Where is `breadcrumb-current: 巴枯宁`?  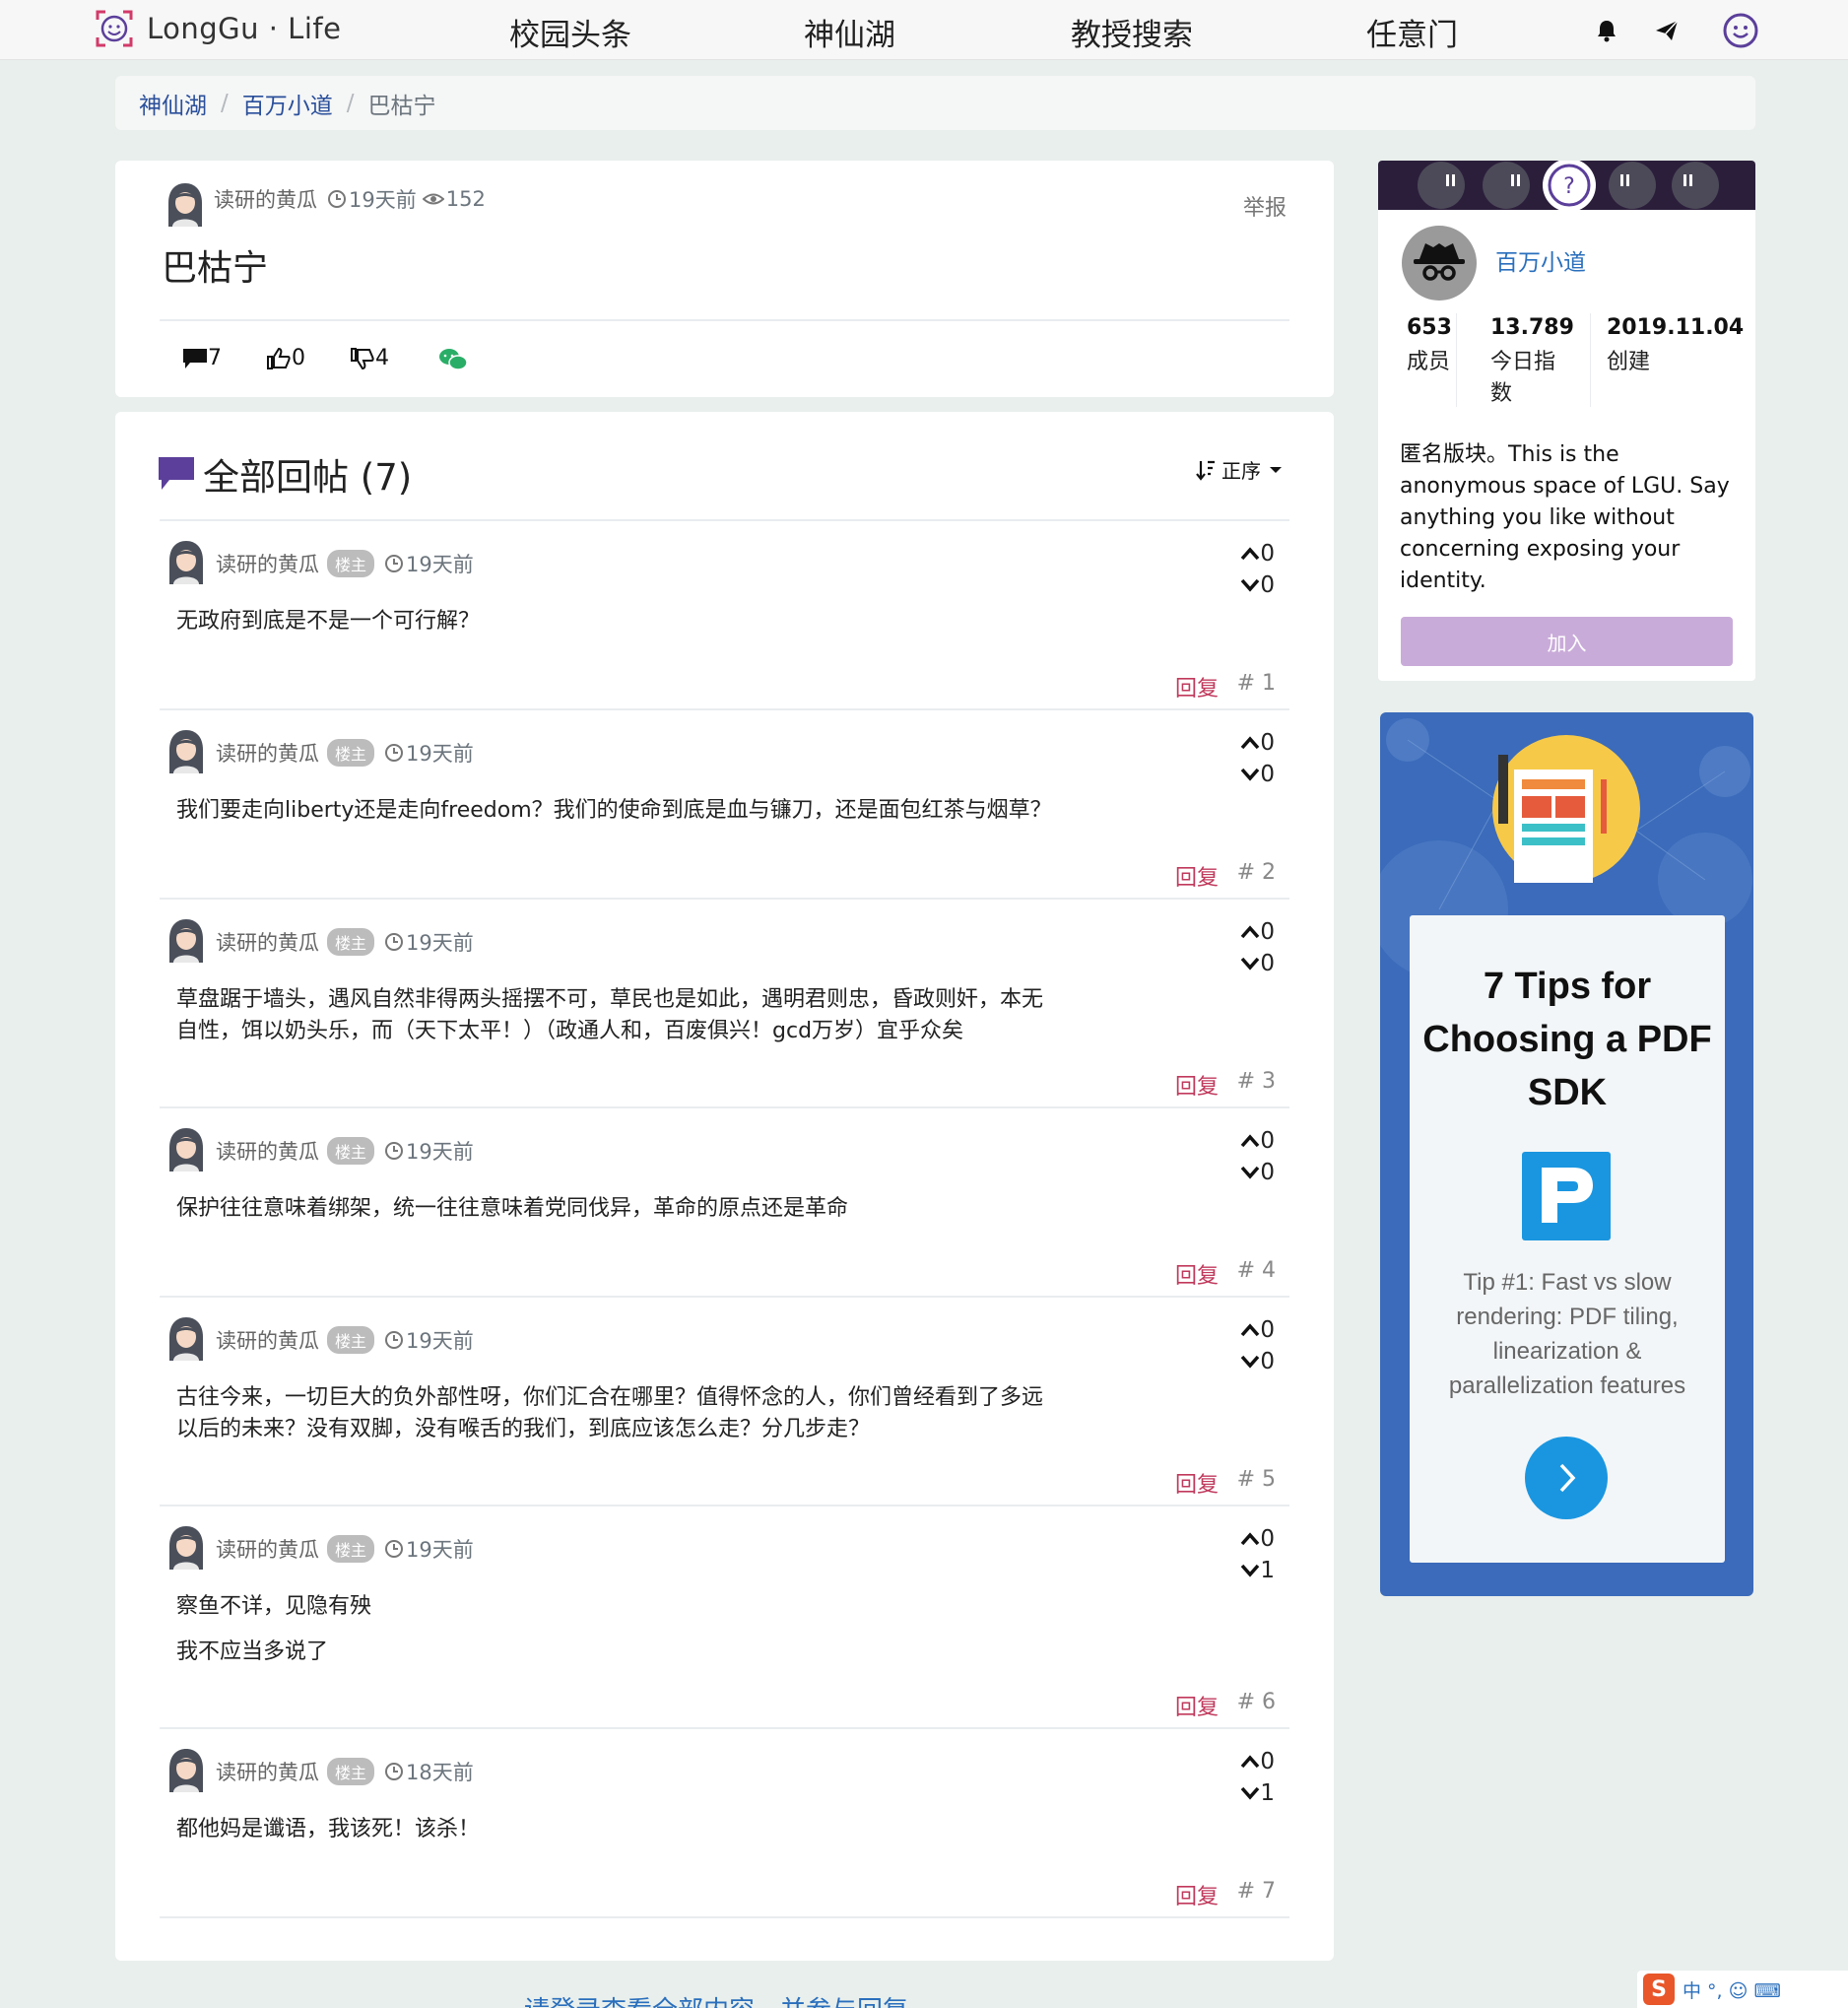
breadcrumb-current: 巴枯宁 is located at coordinates (401, 106).